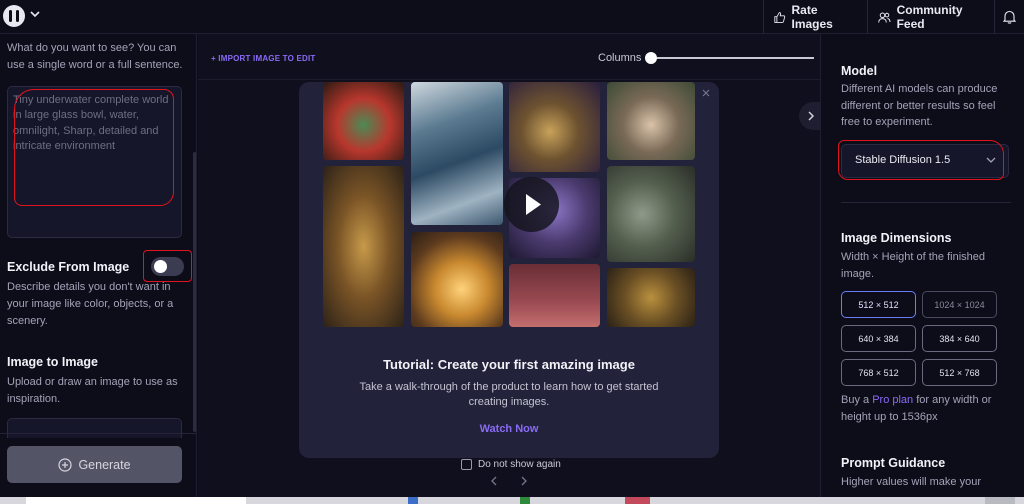 The image size is (1024, 504). What do you see at coordinates (457, 153) in the screenshot?
I see `collage-image-ocean-waves` at bounding box center [457, 153].